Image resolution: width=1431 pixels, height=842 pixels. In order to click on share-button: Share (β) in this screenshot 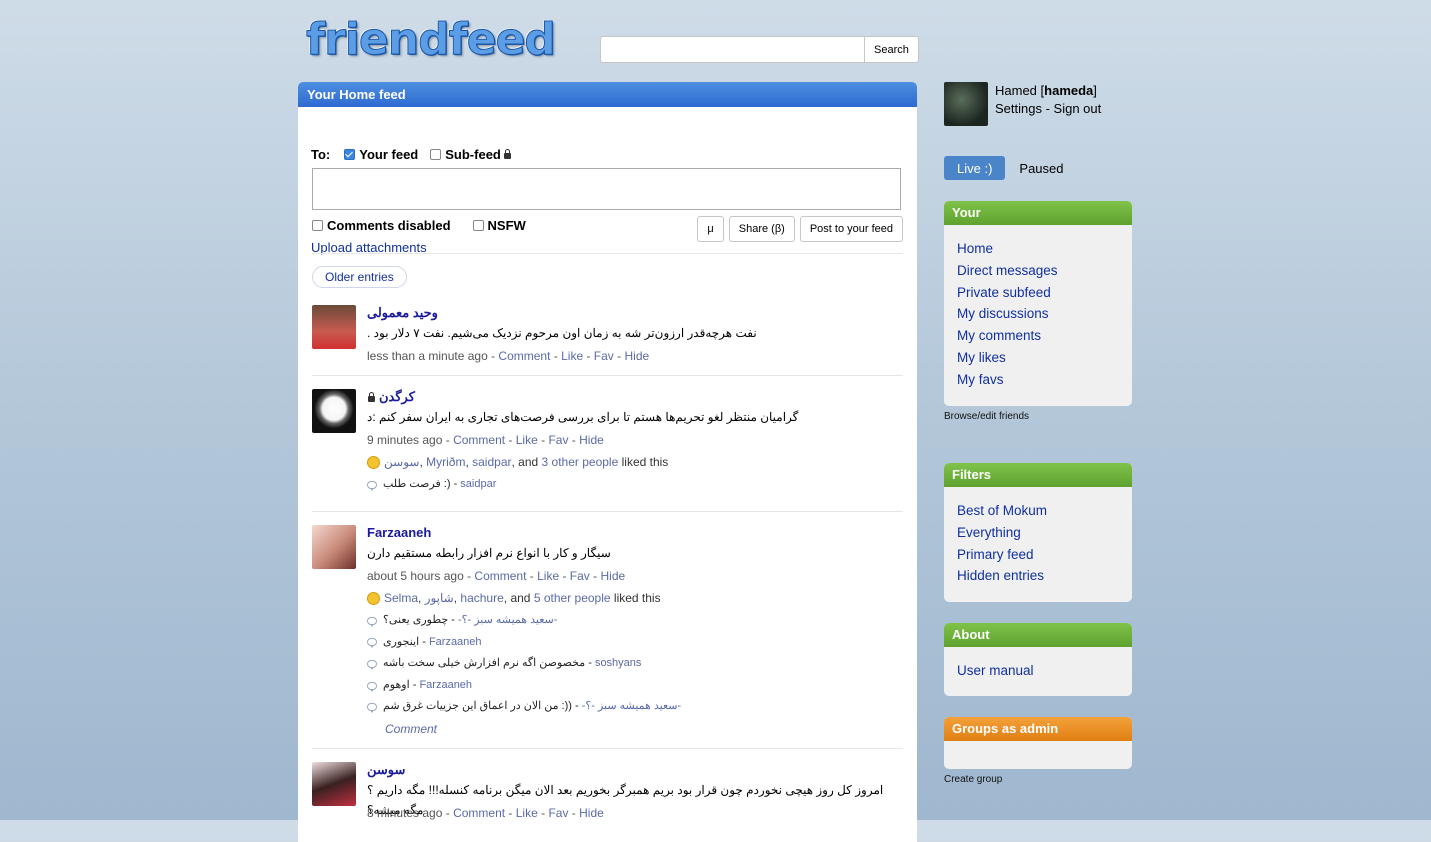, I will do `click(761, 229)`.